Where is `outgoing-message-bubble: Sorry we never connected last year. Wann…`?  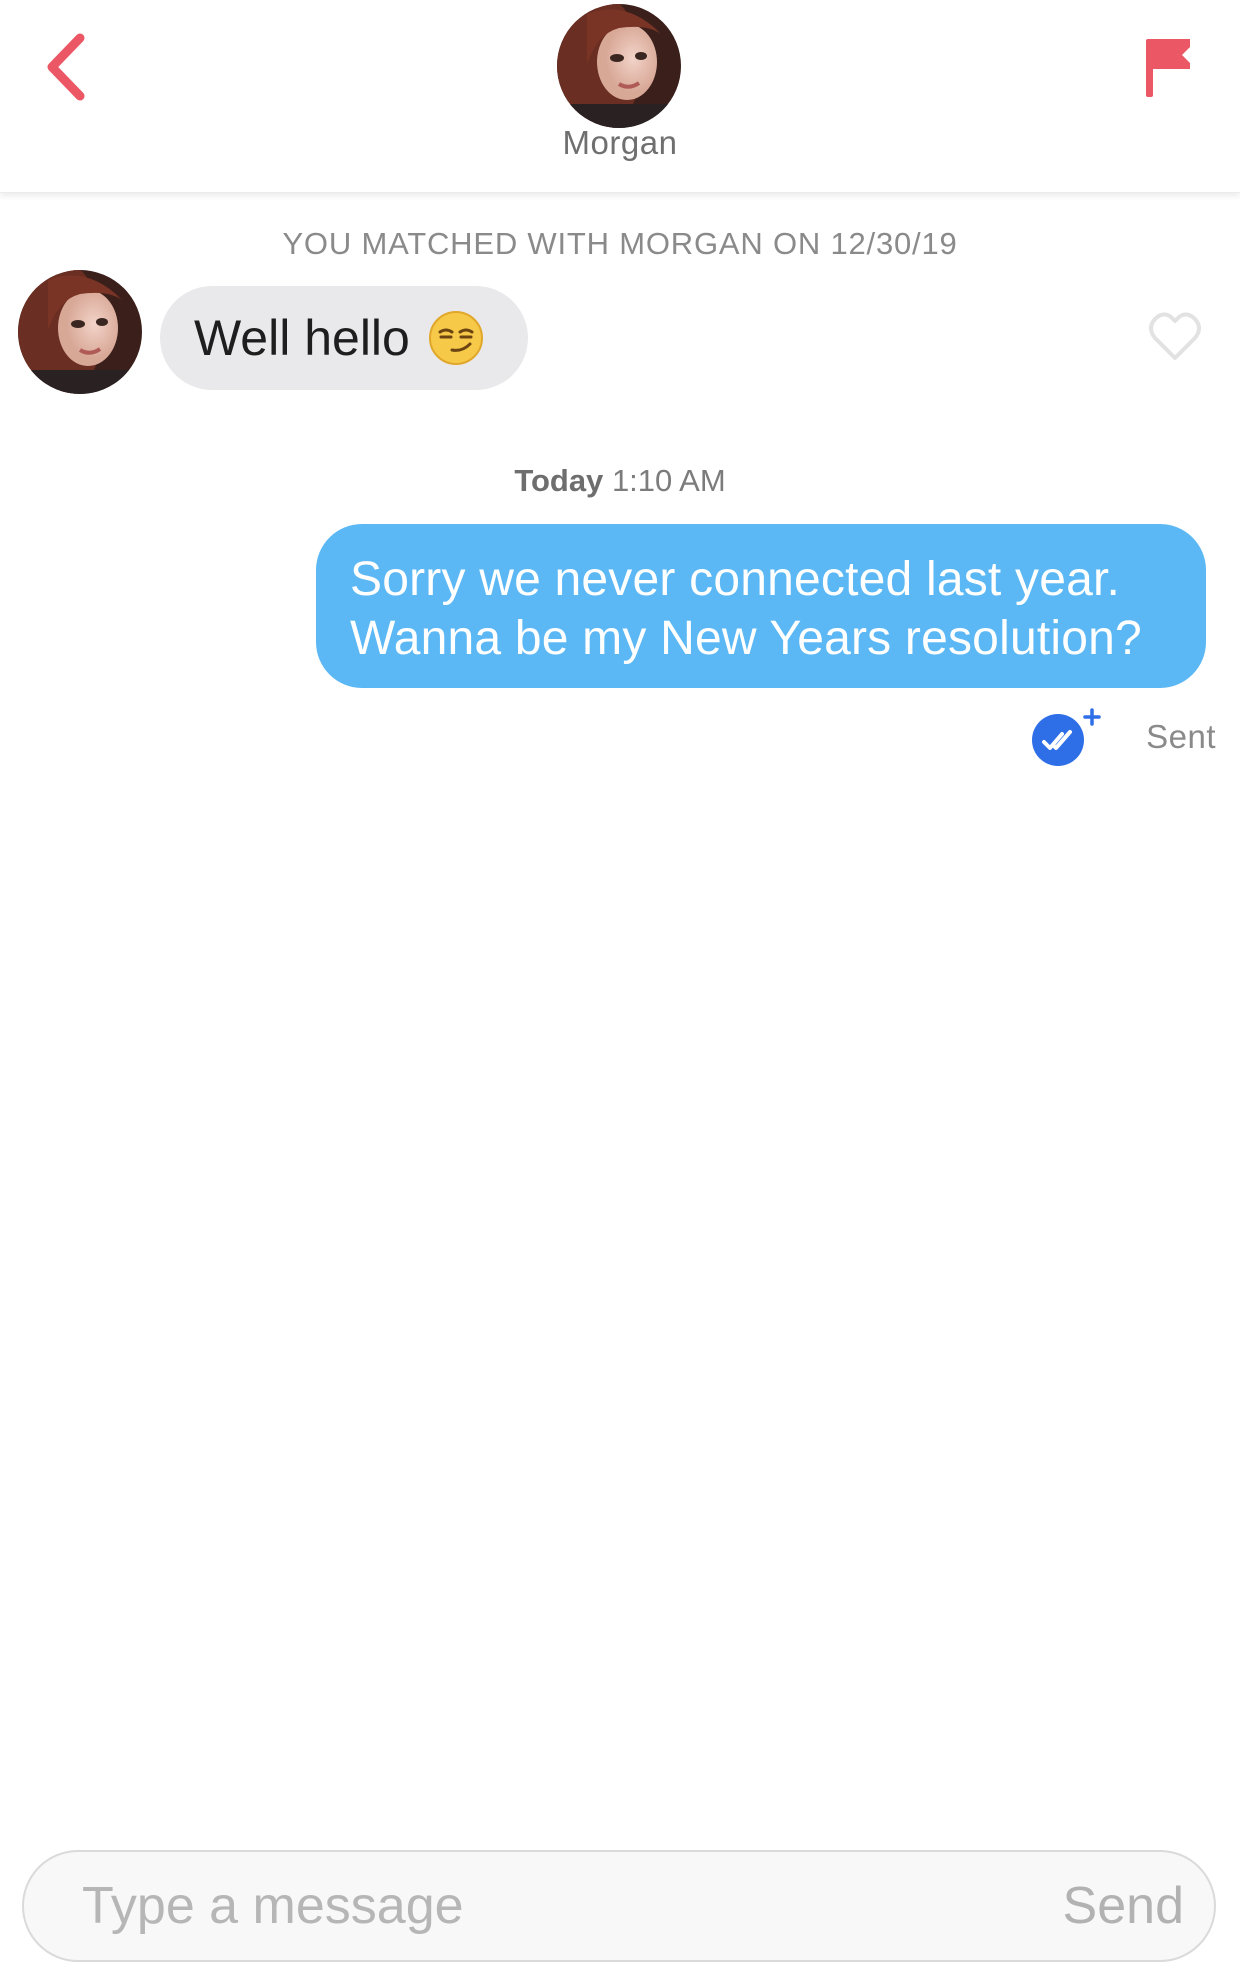 outgoing-message-bubble: Sorry we never connected last year. Wann… is located at coordinates (761, 606).